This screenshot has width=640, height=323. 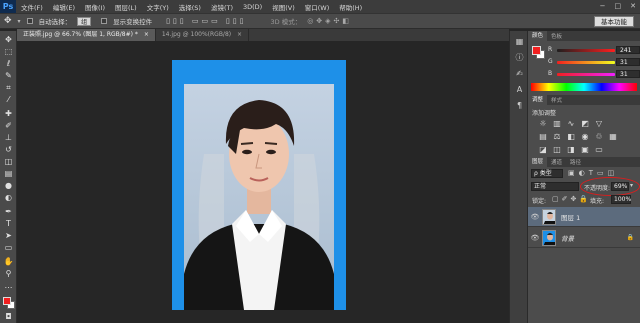 What do you see at coordinates (621, 199) in the screenshot?
I see `fill-field: 100%` at bounding box center [621, 199].